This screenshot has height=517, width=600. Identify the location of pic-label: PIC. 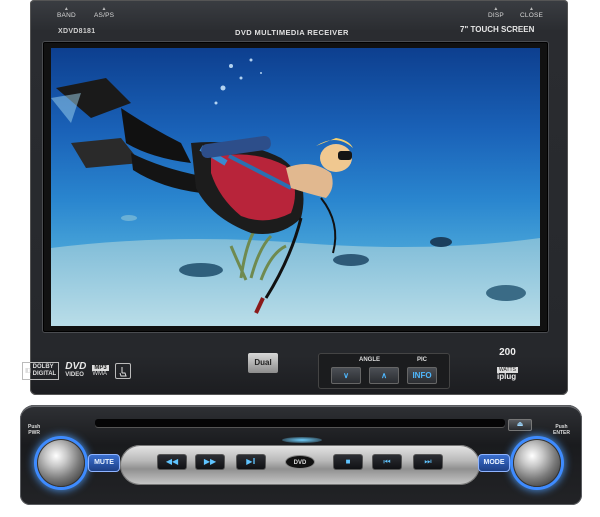
(422, 360).